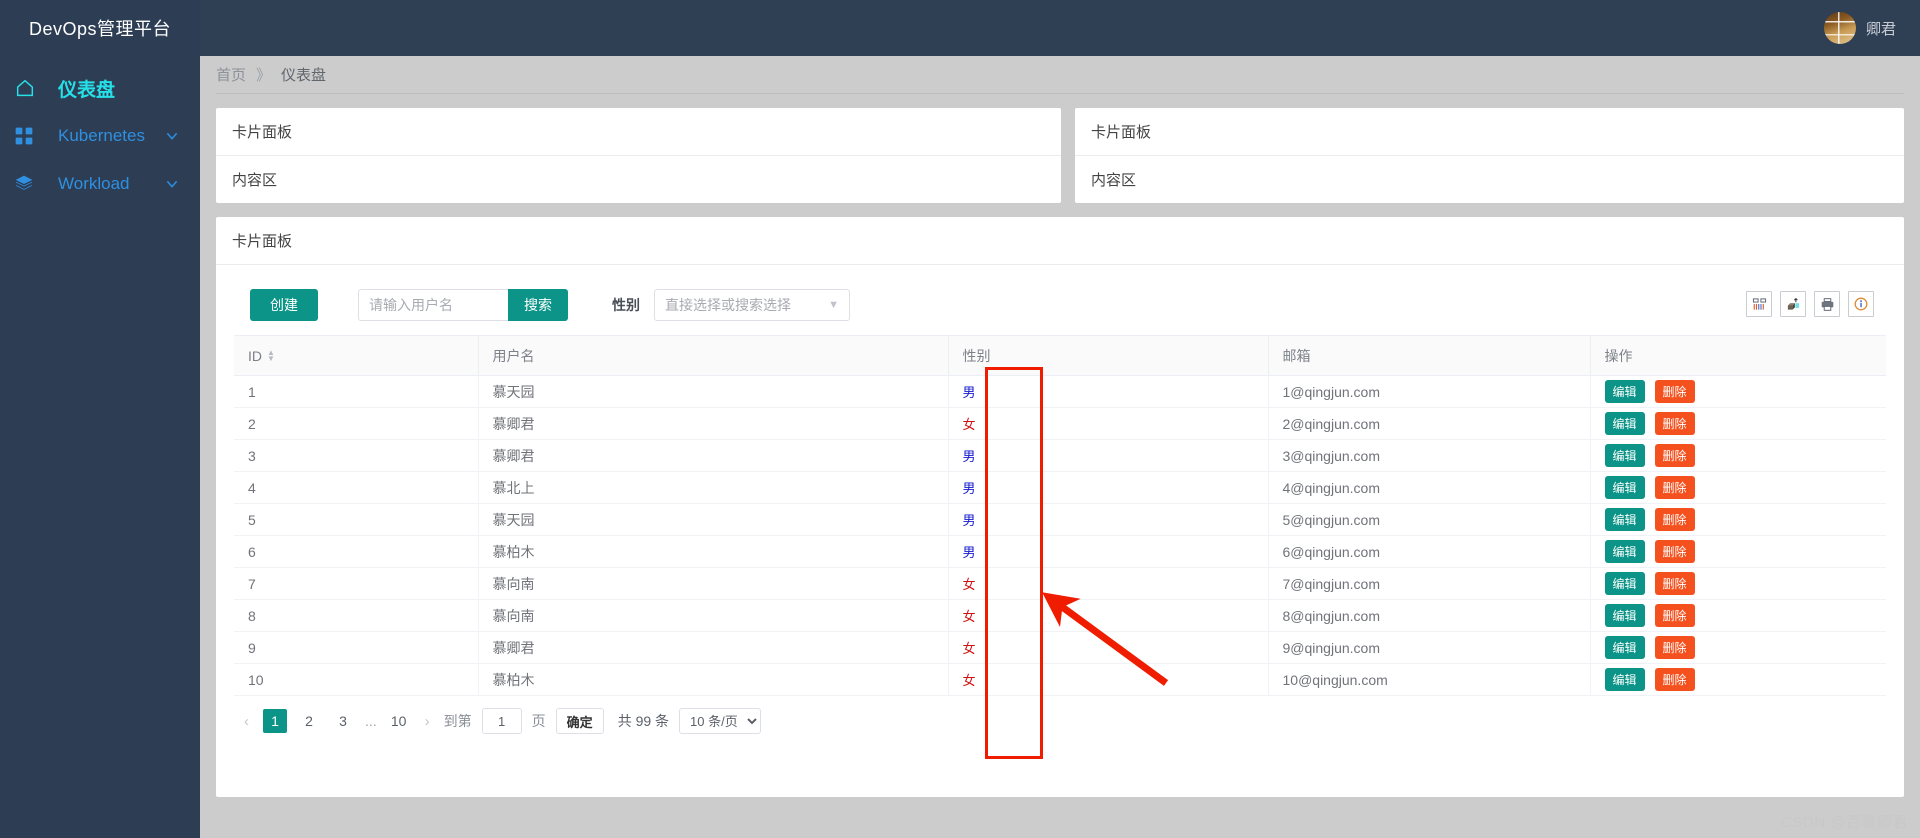 The height and width of the screenshot is (838, 1920). I want to click on table-row: 2 慕卿君女 2@qingjun.com 编辑 删除, so click(1060, 423).